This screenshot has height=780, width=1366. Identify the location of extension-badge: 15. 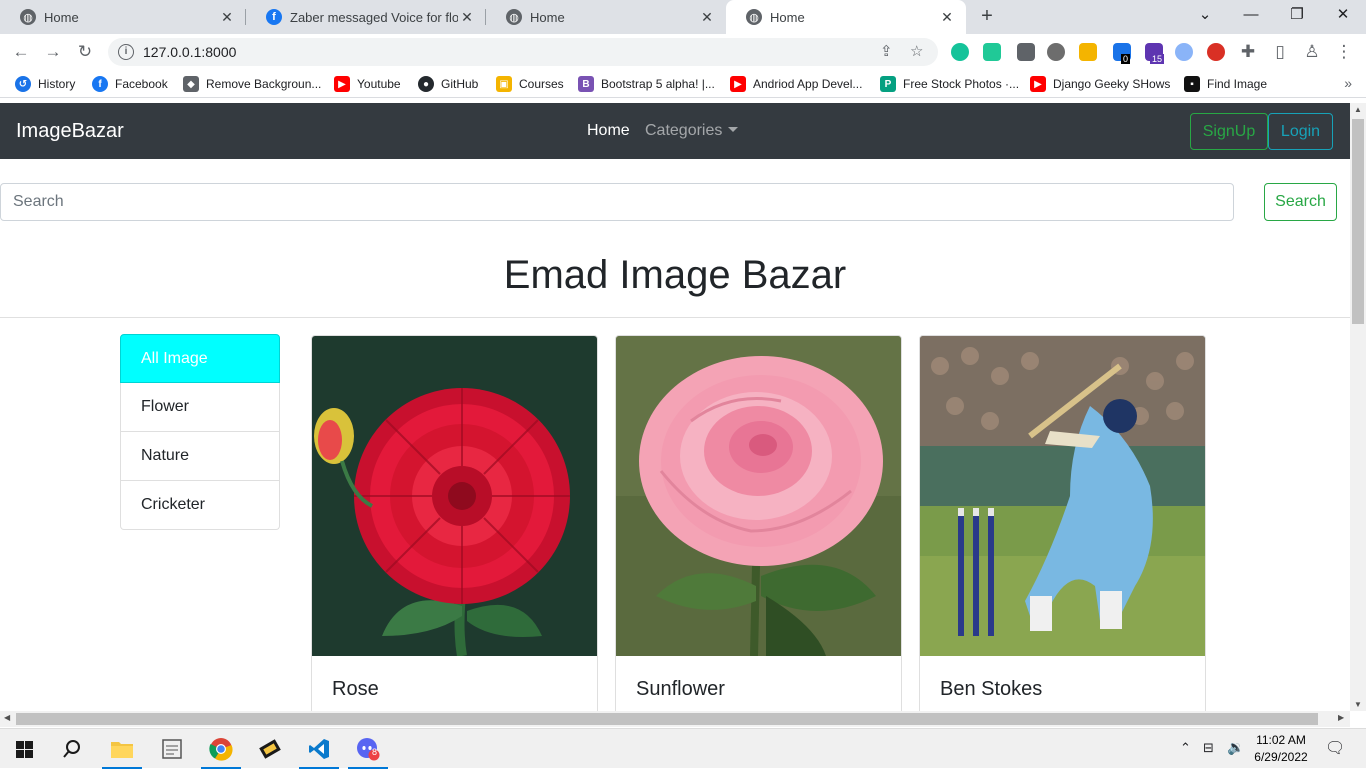
(1157, 59).